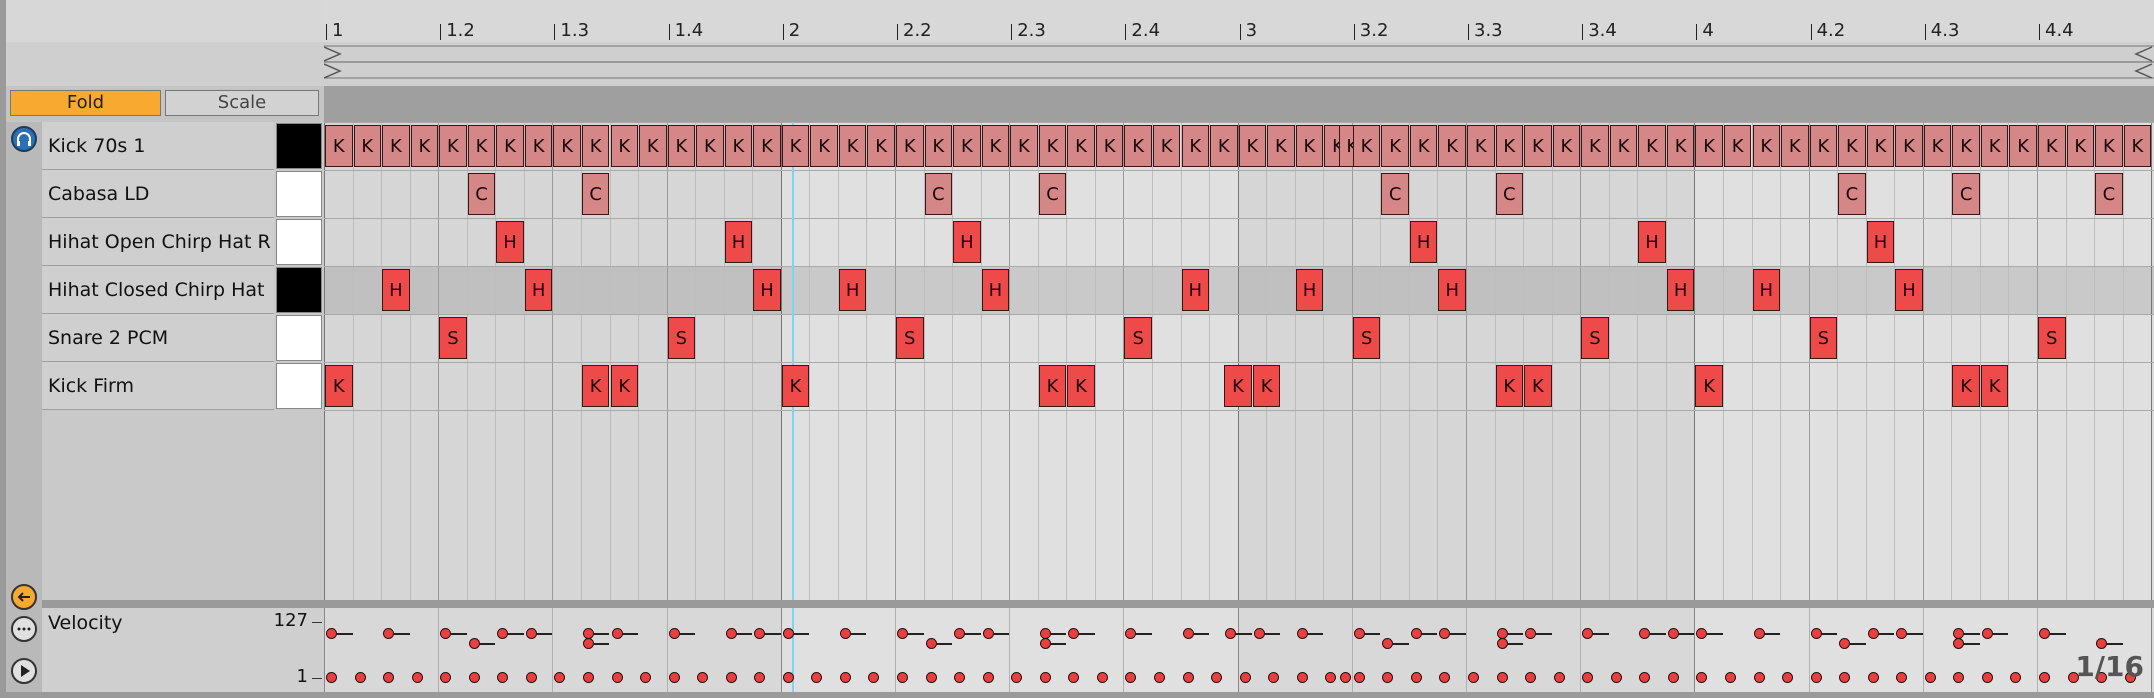 The width and height of the screenshot is (2154, 698). I want to click on scale-button: Scale, so click(242, 103).